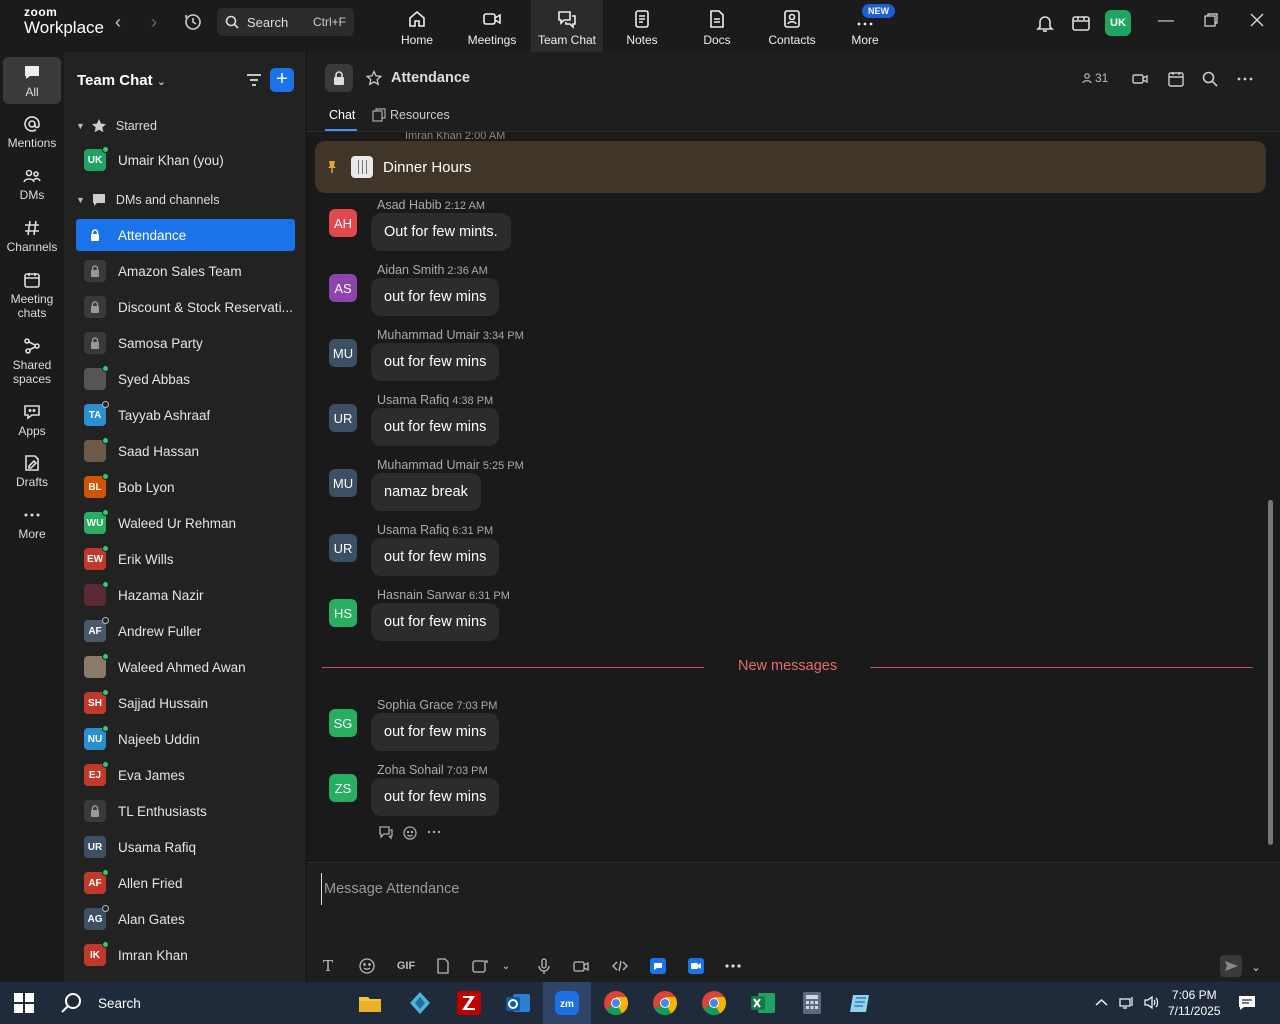 The height and width of the screenshot is (1024, 1280). I want to click on message-item: MU Muhammad Umair 3:34 PM out for few mins, so click(629, 358).